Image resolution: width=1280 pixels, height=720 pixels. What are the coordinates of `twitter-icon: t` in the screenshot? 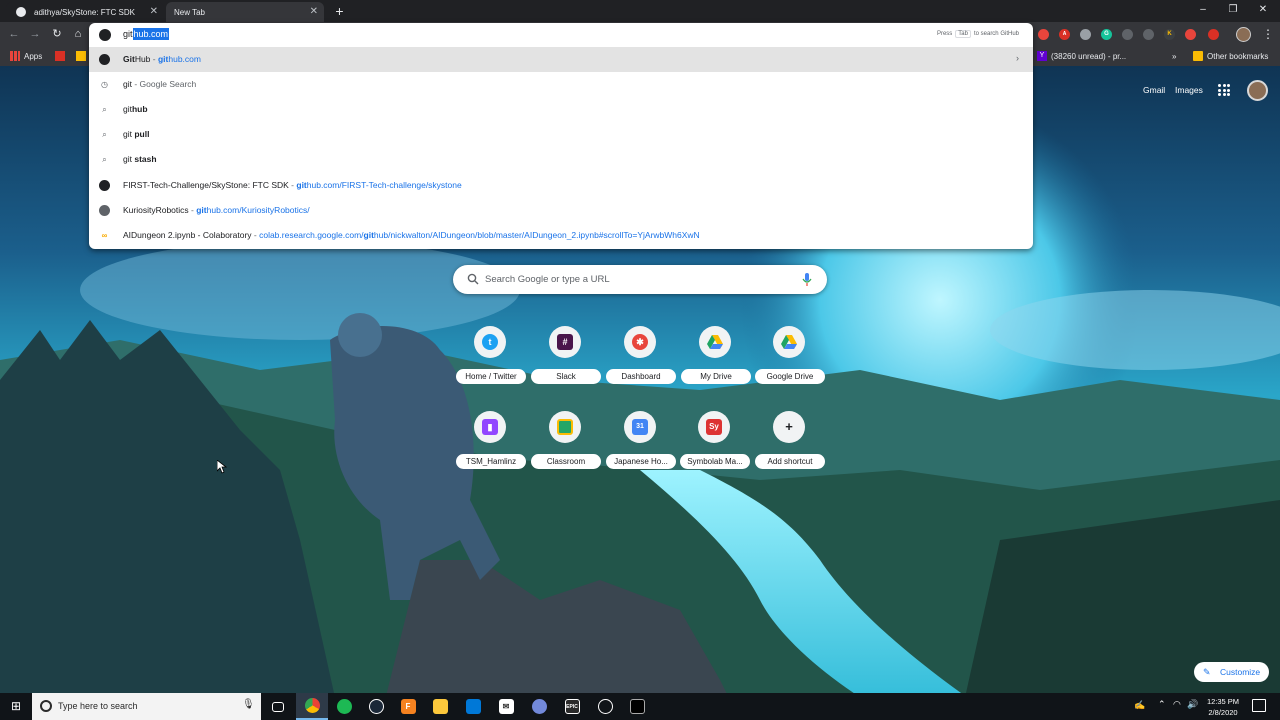 It's located at (490, 342).